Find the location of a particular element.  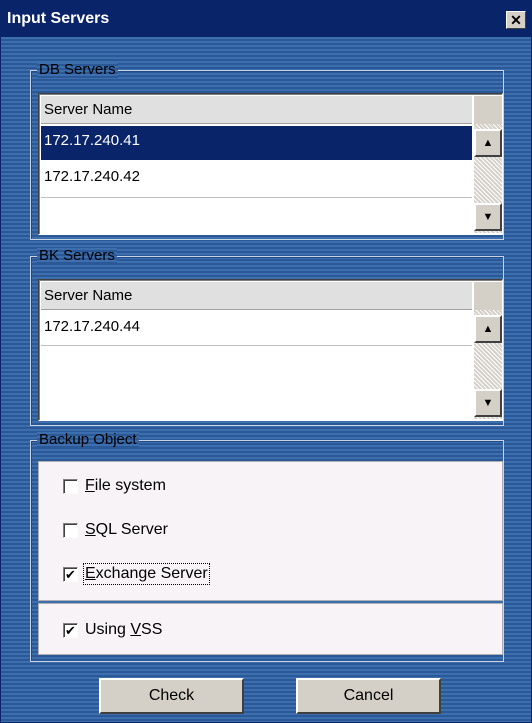

sql-server-checkbox: SQL Server is located at coordinates (115, 530).